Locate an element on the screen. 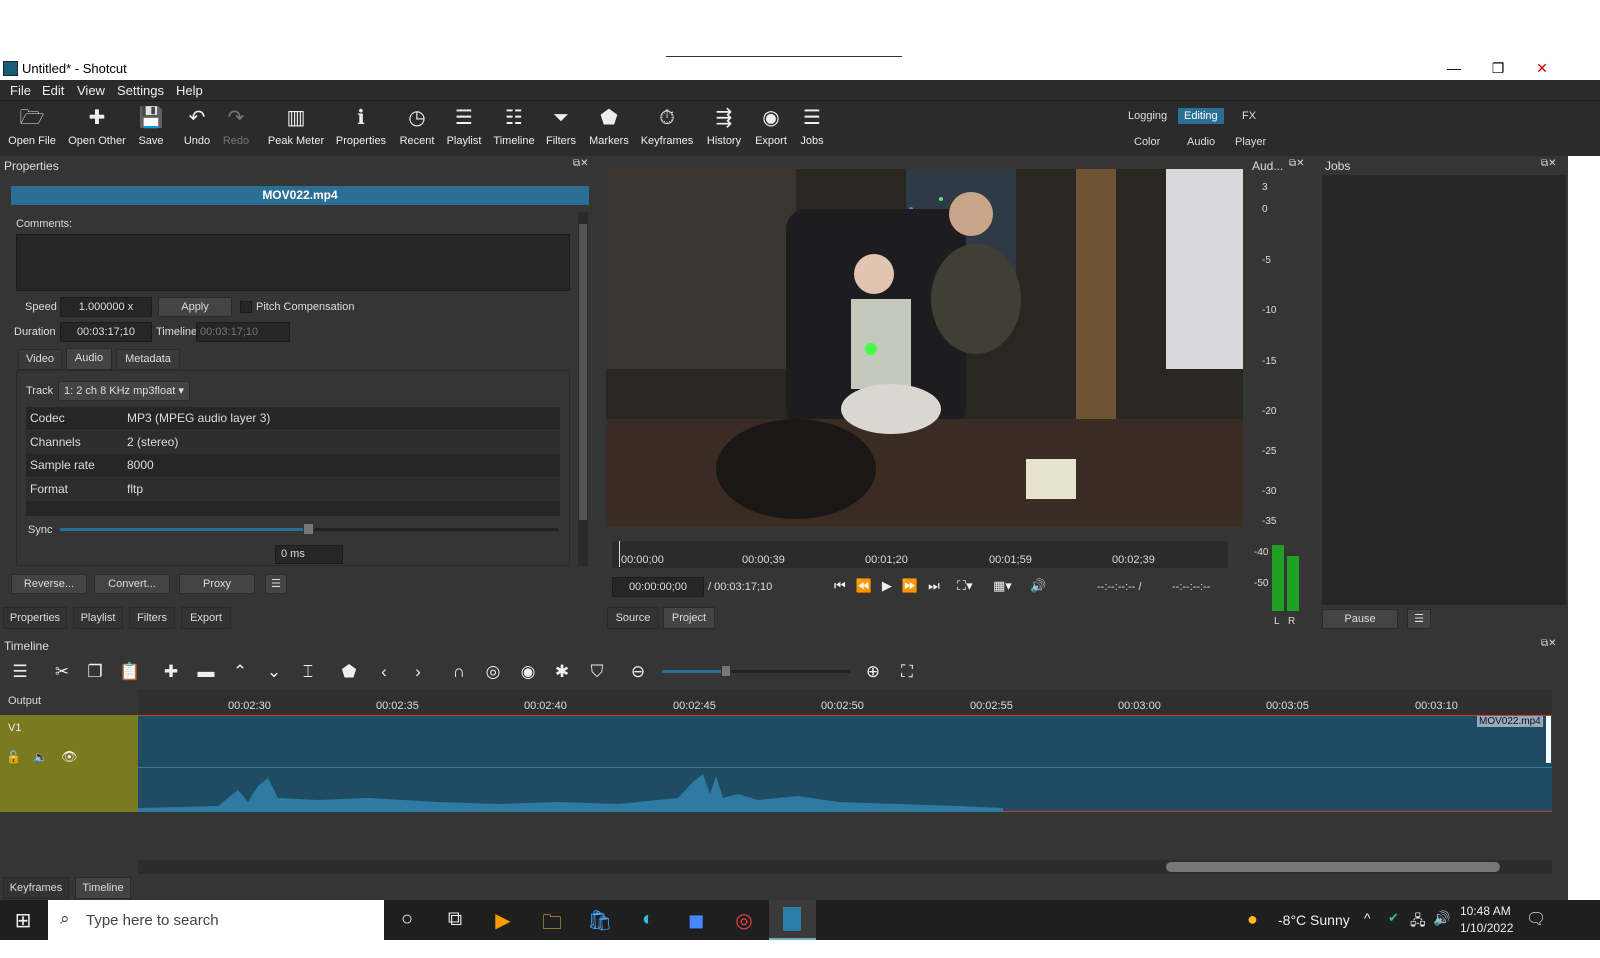 The image size is (1600, 958). menu-settings: Settings is located at coordinates (140, 90).